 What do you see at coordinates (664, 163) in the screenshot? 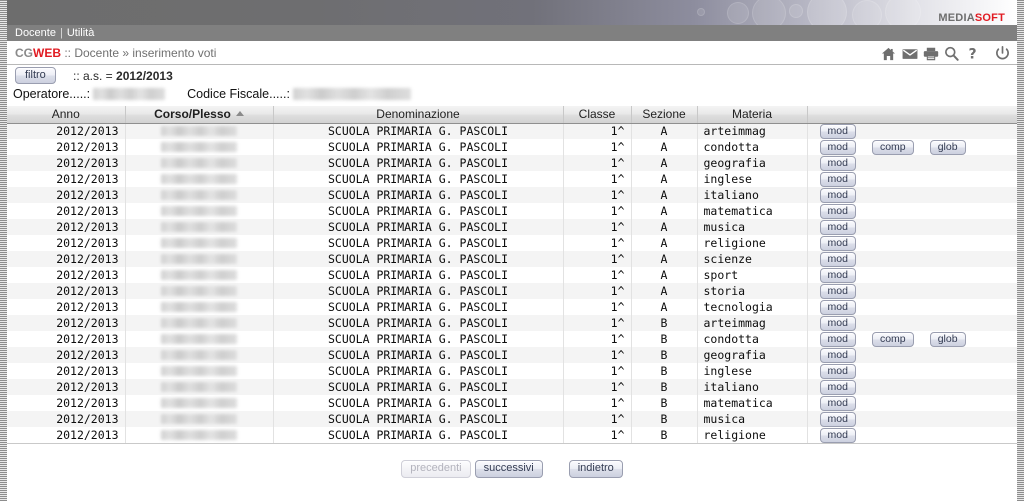
I see `cell-sezione: A` at bounding box center [664, 163].